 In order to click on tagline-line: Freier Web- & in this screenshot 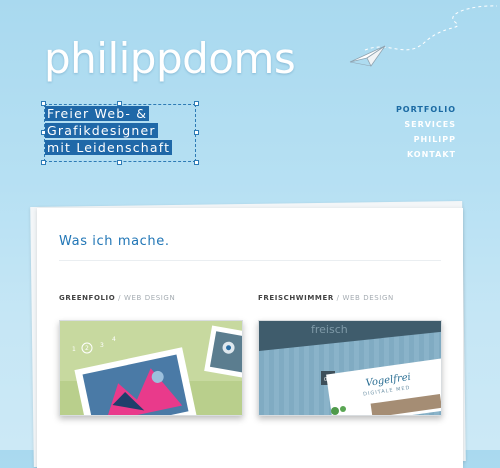, I will do `click(97, 113)`.